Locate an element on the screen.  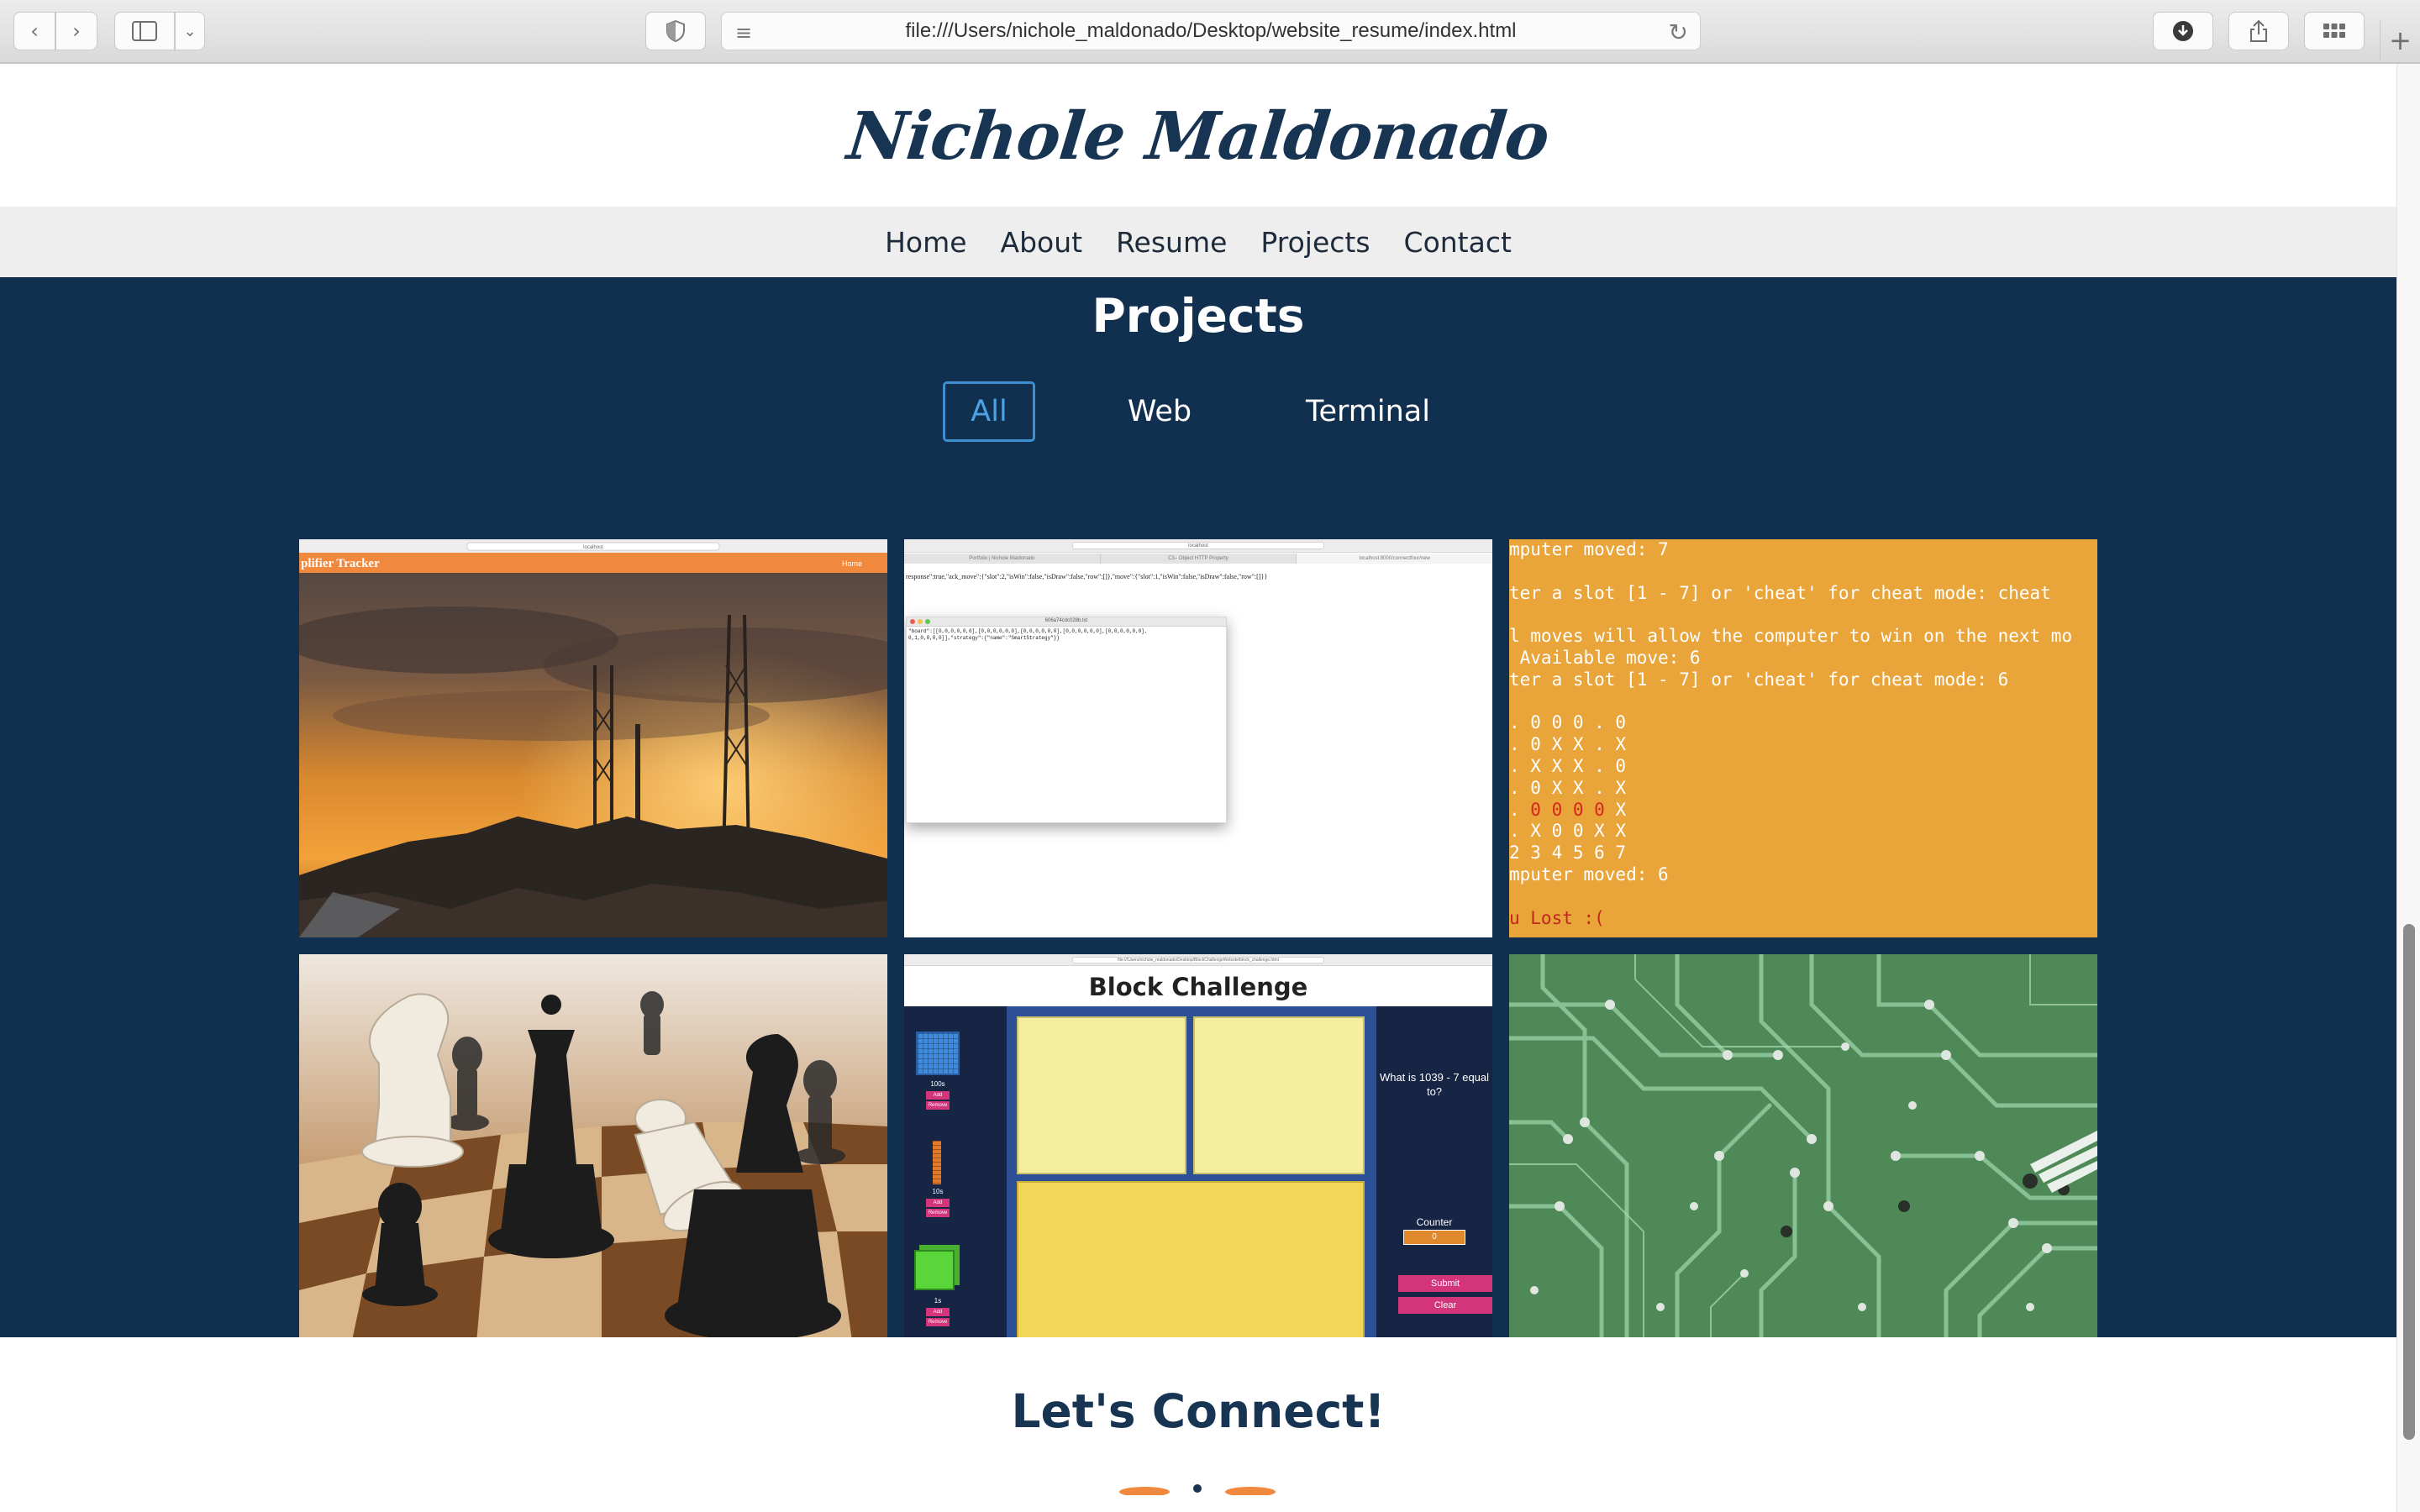
chevron-left-icon: ‹ is located at coordinates (34, 31).